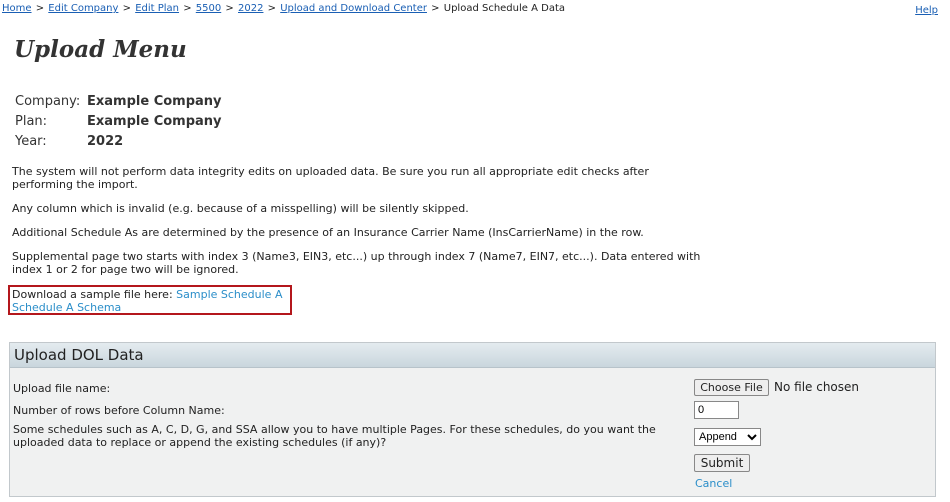 This screenshot has height=502, width=950. What do you see at coordinates (154, 101) in the screenshot?
I see `company-value: Example Company` at bounding box center [154, 101].